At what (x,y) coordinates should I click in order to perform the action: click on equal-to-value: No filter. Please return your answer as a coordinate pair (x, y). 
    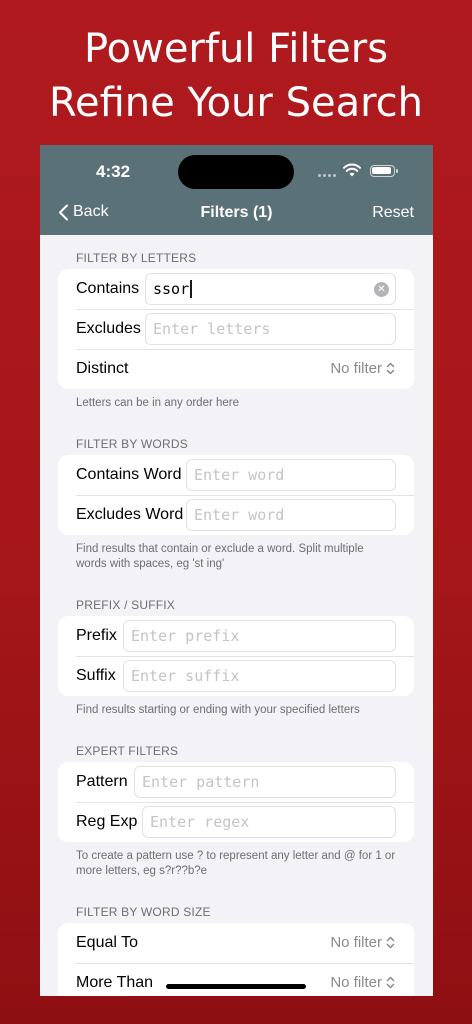
    Looking at the image, I should click on (356, 942).